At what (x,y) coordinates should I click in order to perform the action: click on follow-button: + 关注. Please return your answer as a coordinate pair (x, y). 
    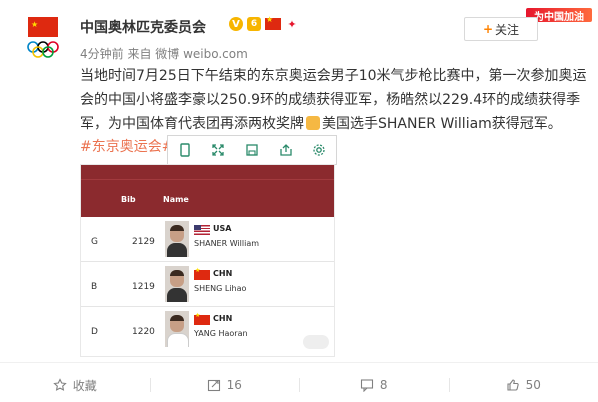
    Looking at the image, I should click on (501, 29).